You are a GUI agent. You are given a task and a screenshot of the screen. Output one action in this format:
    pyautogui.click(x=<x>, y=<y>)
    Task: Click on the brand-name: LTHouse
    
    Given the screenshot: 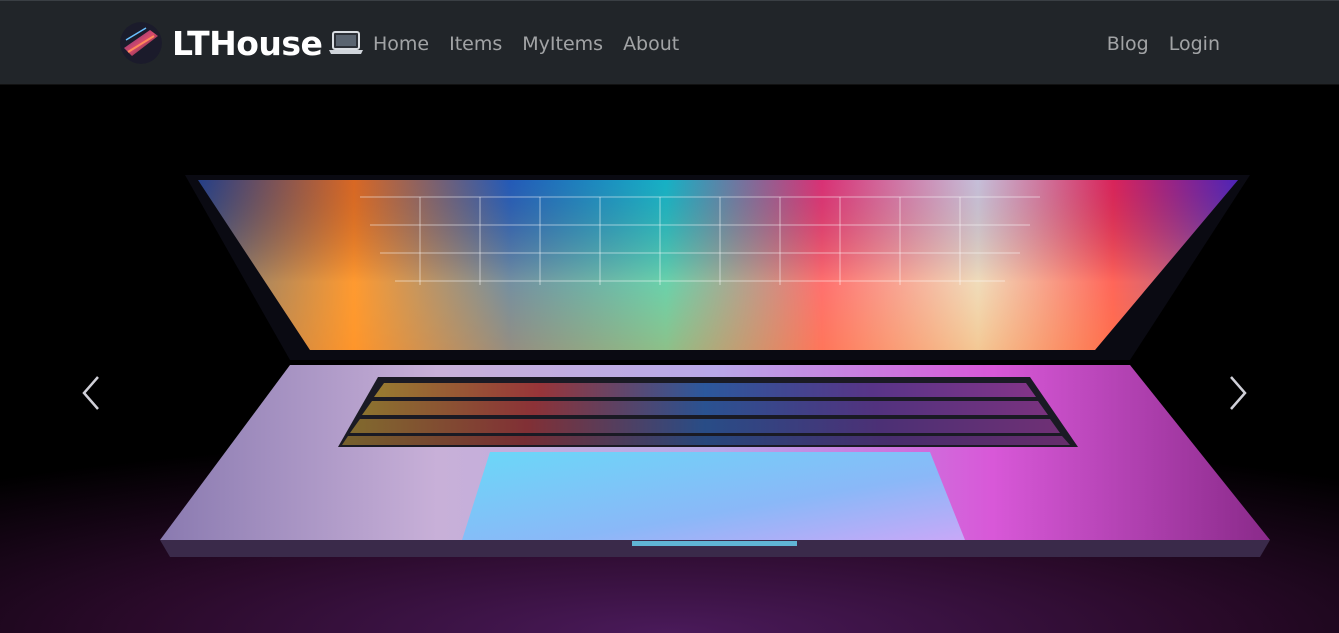 What is the action you would take?
    pyautogui.click(x=247, y=43)
    